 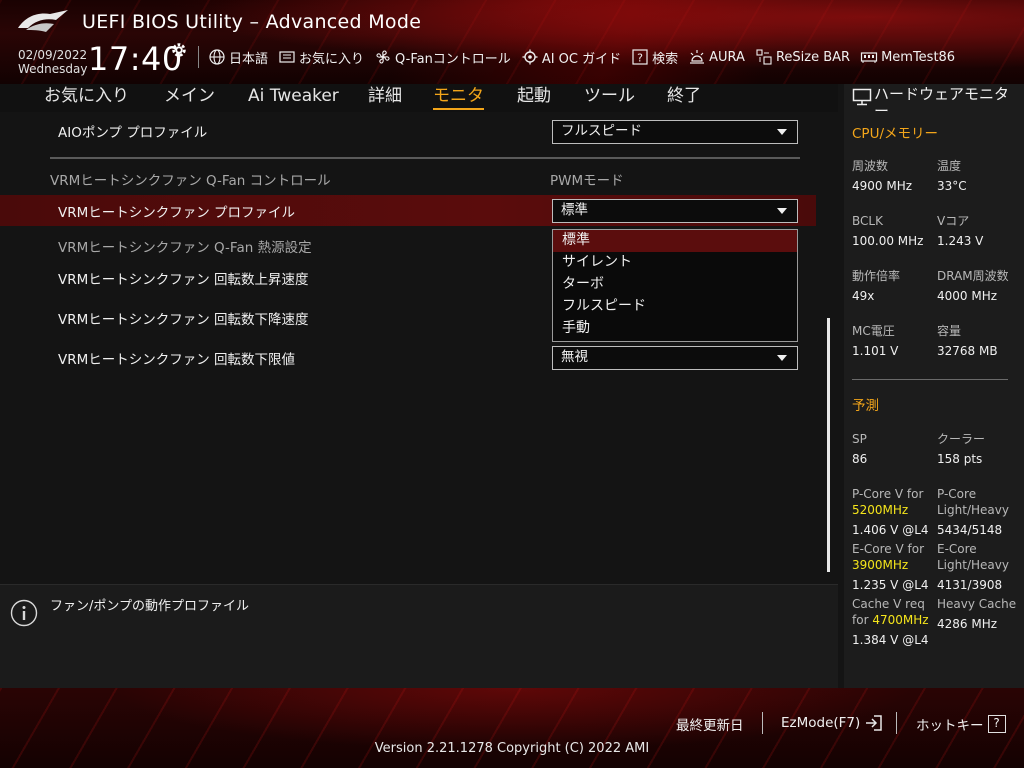 I want to click on section-divider, so click(x=425, y=158).